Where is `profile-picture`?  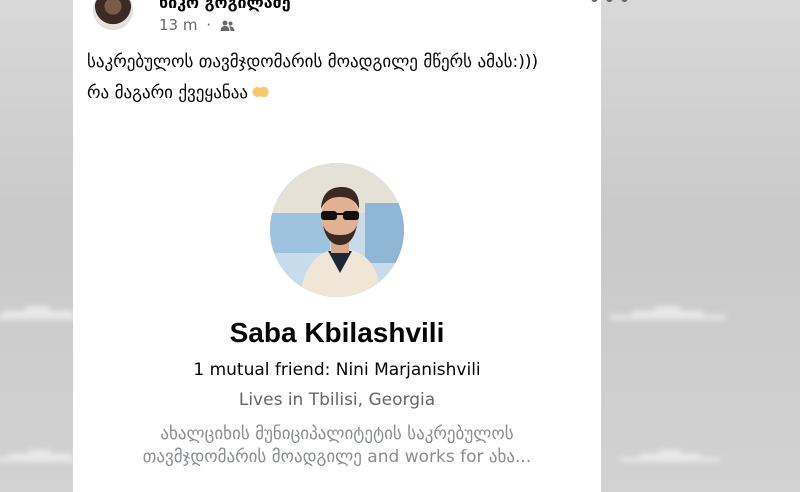
profile-picture is located at coordinates (337, 230).